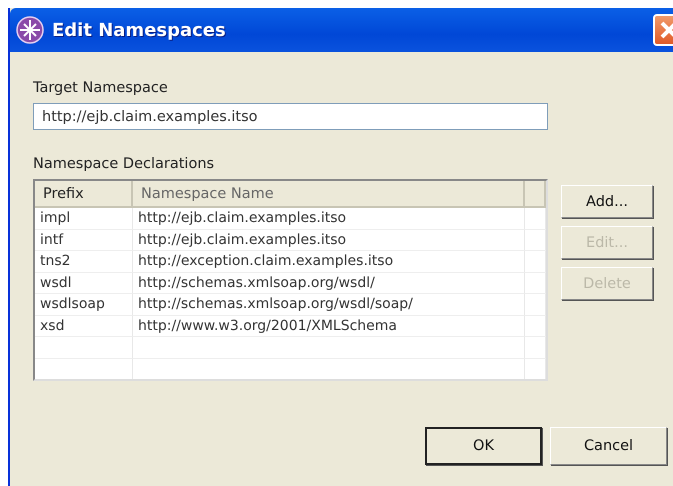  I want to click on column-header, so click(535, 194).